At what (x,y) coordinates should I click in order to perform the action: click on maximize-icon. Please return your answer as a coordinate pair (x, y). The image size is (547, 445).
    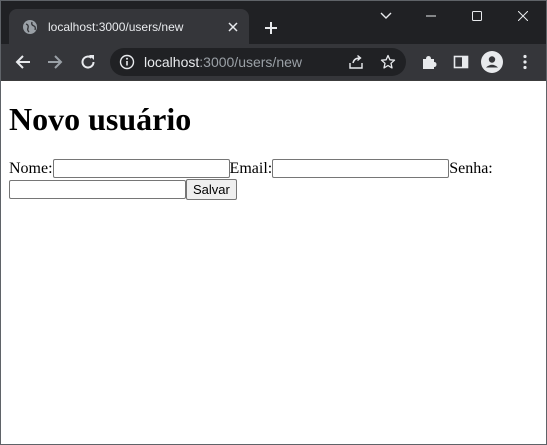
    Looking at the image, I should click on (477, 16).